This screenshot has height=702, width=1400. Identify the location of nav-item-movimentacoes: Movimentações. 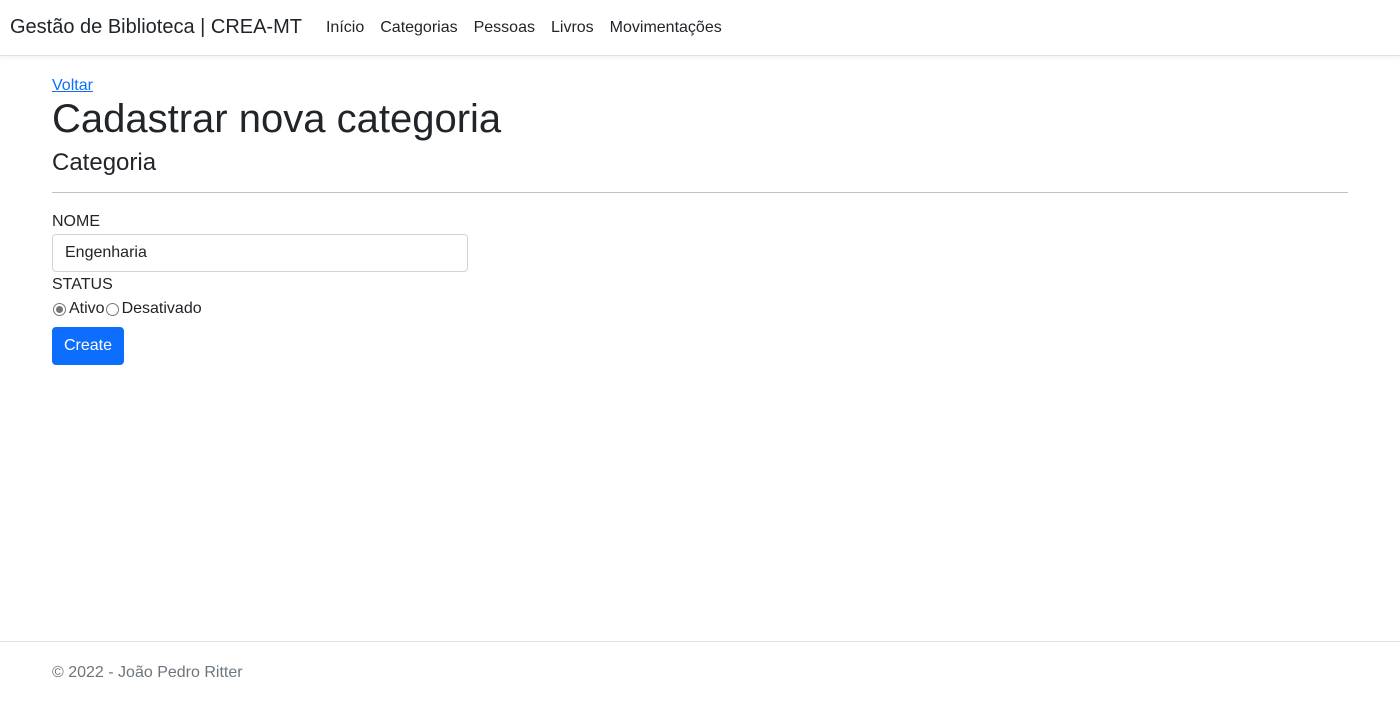
(666, 28).